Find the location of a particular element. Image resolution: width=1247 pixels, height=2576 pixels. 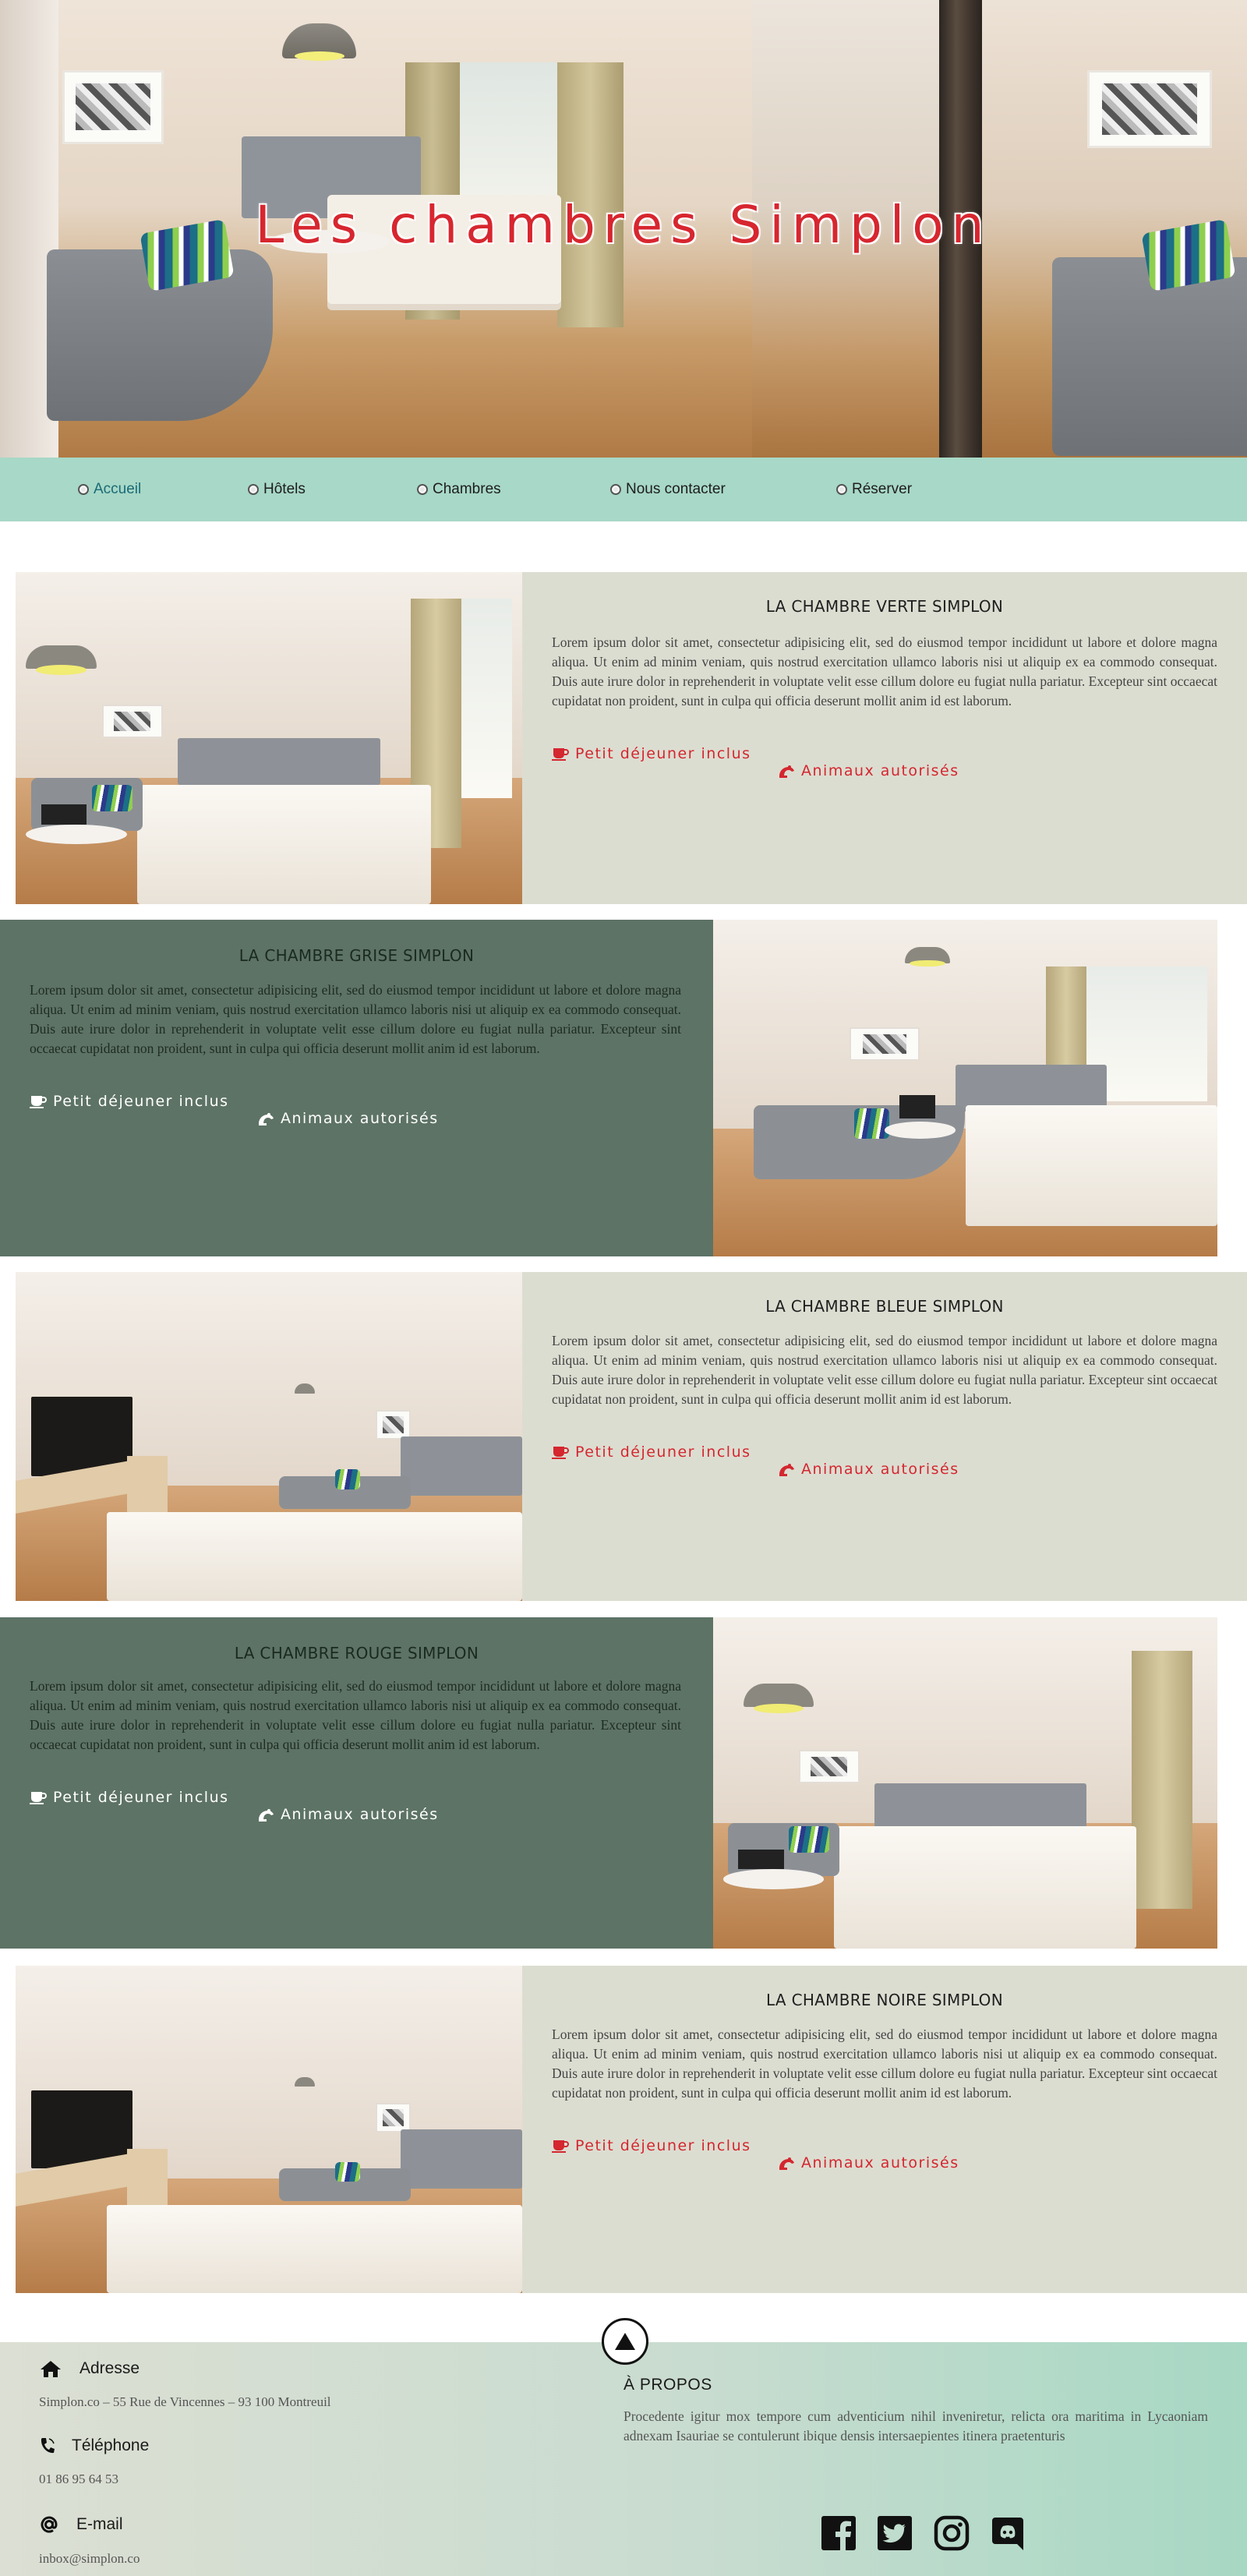

room-title: LA CHAMBRE GRISE SIMPLON is located at coordinates (356, 955).